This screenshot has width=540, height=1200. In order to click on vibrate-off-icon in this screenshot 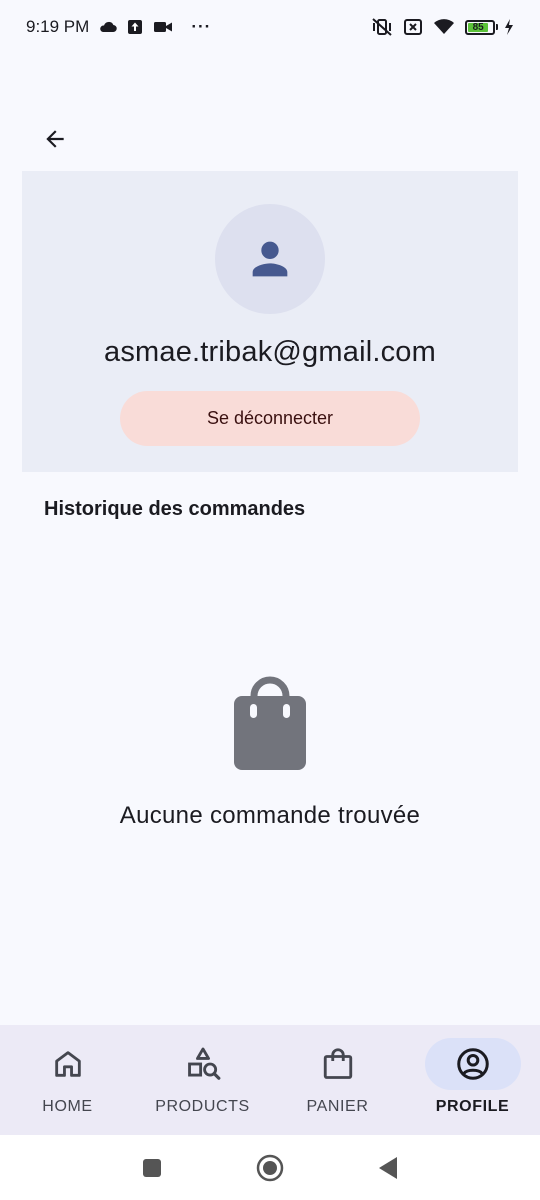, I will do `click(382, 27)`.